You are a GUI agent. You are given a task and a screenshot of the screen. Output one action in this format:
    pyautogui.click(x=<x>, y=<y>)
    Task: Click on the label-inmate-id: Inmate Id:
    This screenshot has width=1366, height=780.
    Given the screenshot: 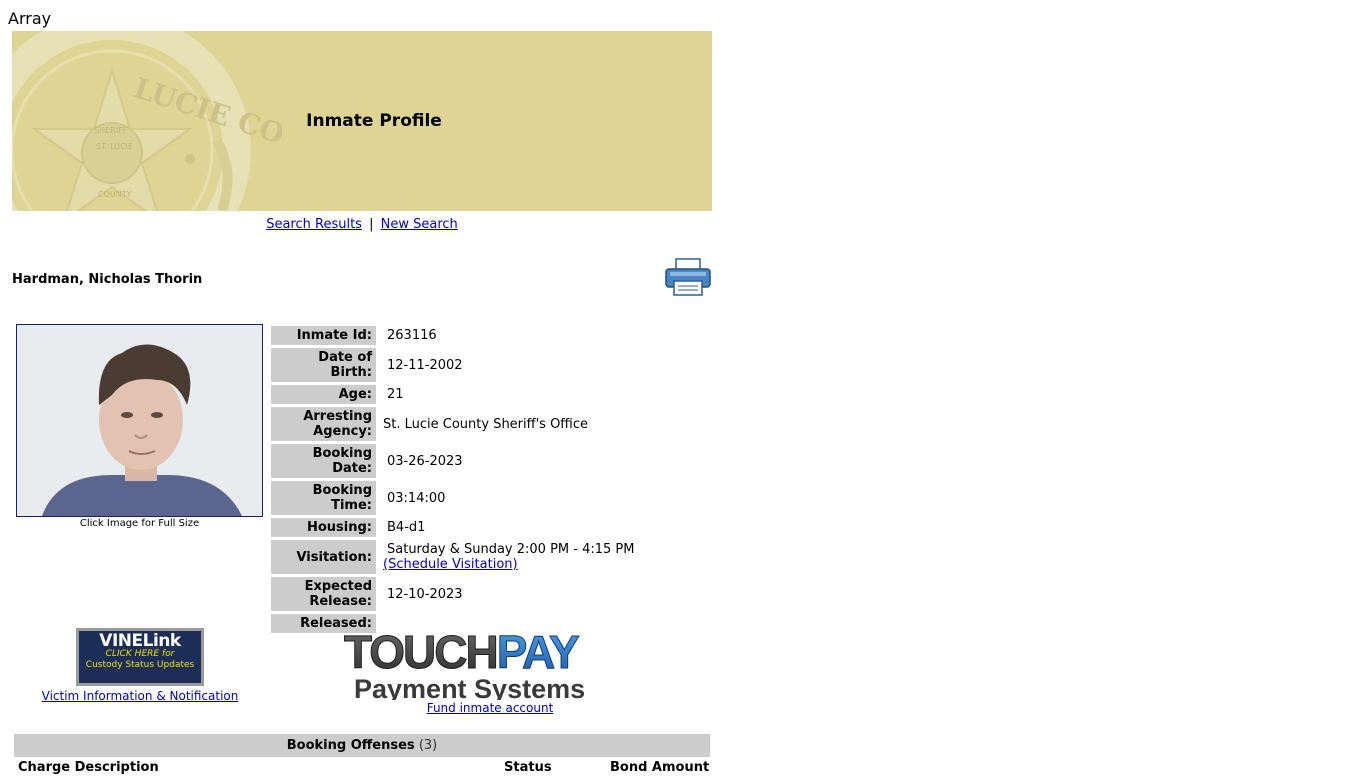 What is the action you would take?
    pyautogui.click(x=323, y=335)
    